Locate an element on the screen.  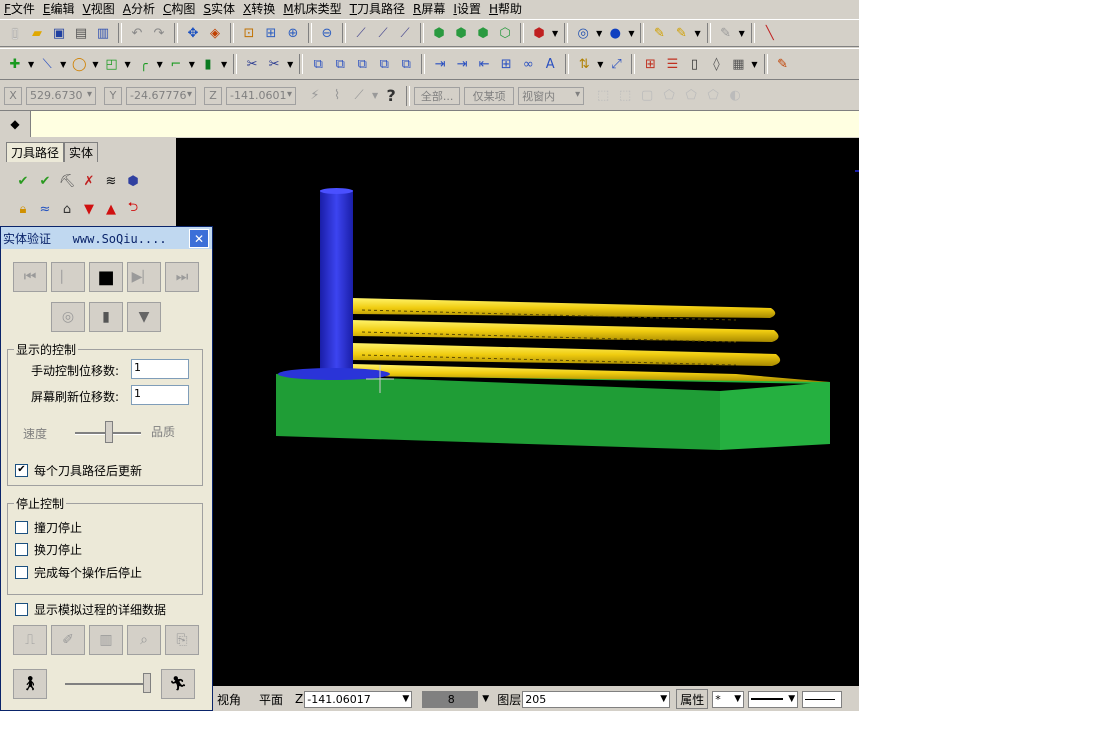
sketch-icon: ✎ is located at coordinates (681, 33).